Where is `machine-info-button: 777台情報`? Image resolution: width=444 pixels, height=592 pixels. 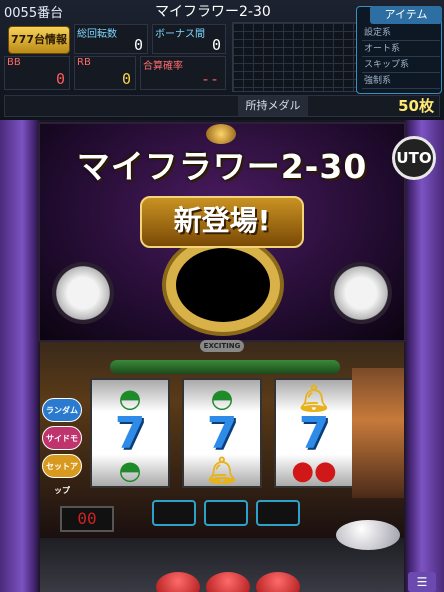
machine-info-button: 777台情報 is located at coordinates (39, 40).